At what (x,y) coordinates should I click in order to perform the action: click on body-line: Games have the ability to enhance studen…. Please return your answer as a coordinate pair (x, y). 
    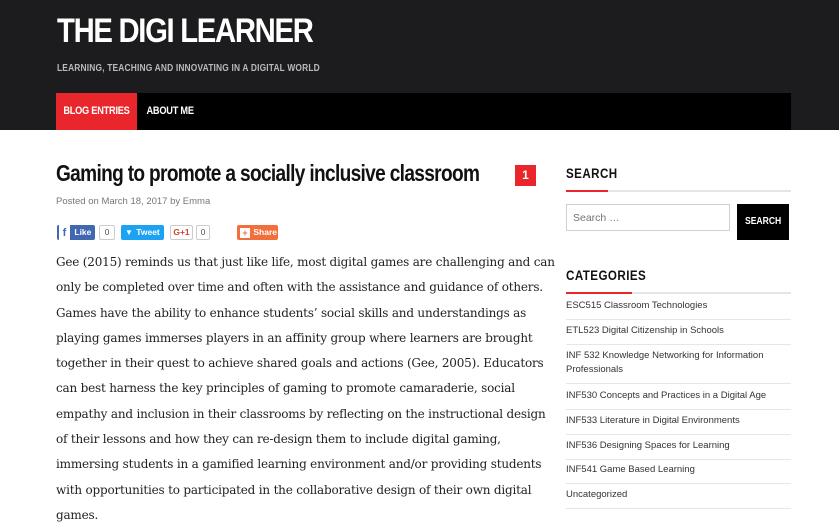
    Looking at the image, I should click on (291, 312).